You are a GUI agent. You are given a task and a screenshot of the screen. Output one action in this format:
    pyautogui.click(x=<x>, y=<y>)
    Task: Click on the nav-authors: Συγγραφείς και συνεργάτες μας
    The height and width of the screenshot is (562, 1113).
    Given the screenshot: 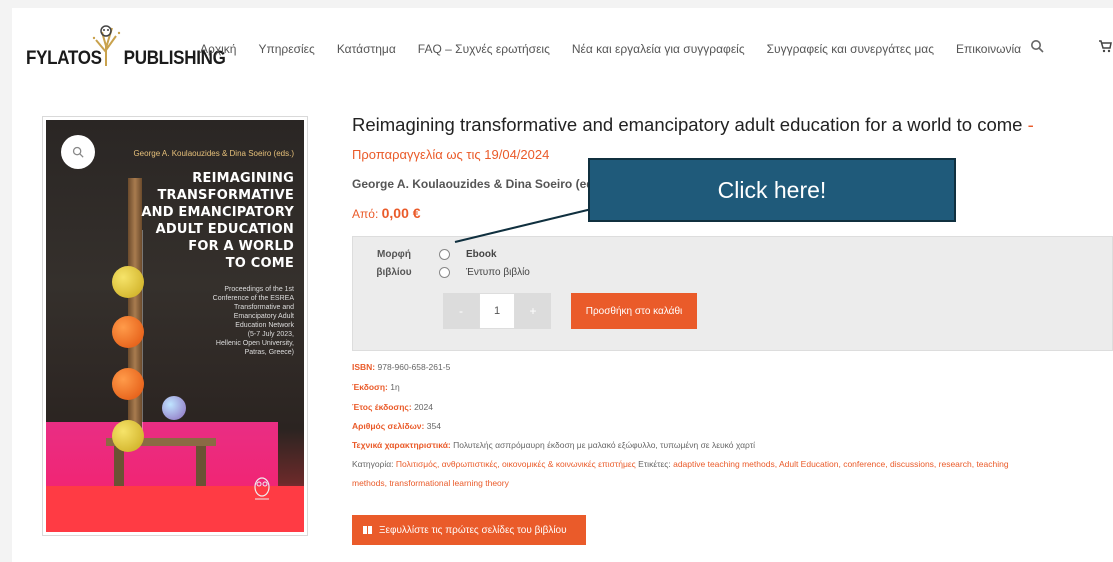 What is the action you would take?
    pyautogui.click(x=850, y=49)
    